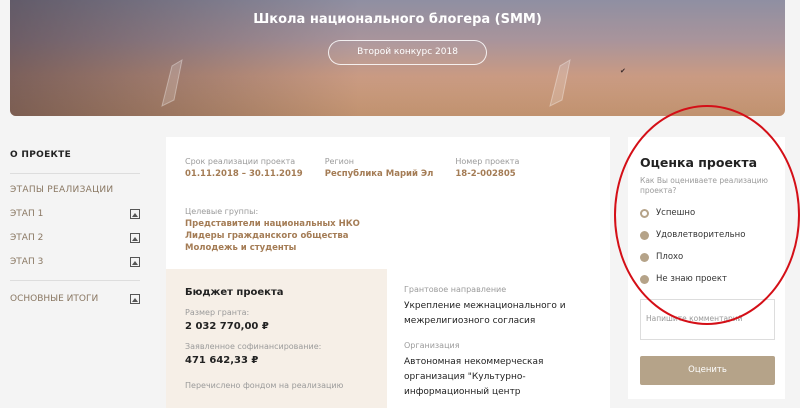 The width and height of the screenshot is (800, 408). I want to click on rating-option-bad: Плохо, so click(707, 257).